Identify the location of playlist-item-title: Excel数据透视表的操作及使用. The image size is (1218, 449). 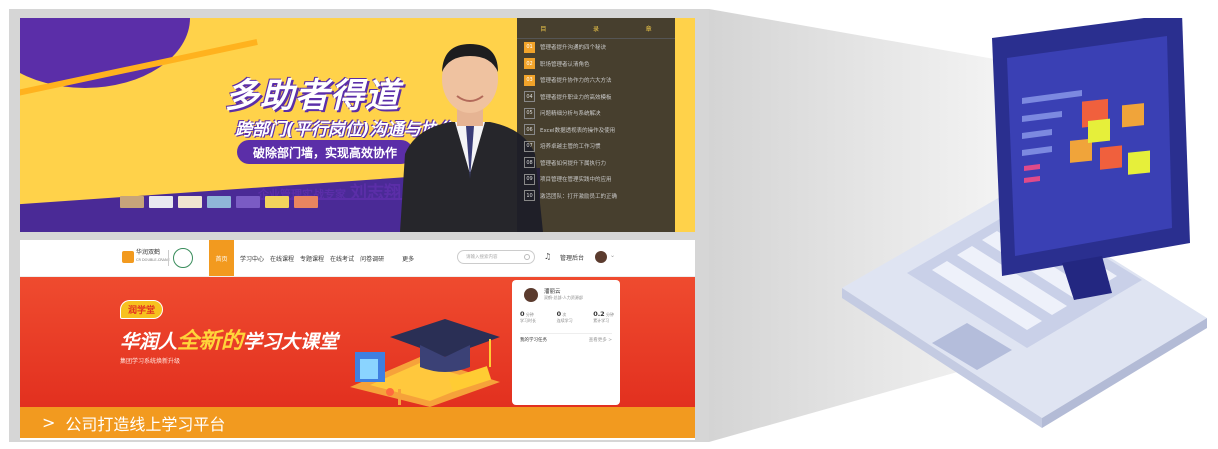
(578, 130).